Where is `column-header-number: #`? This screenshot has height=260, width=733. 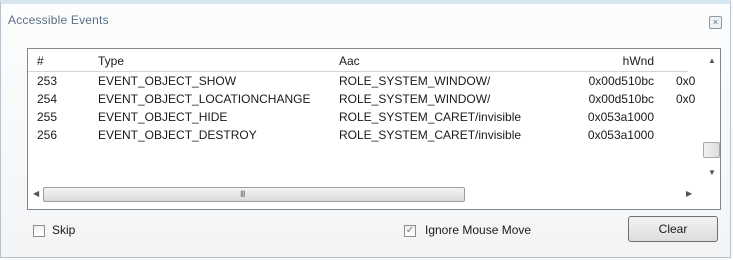
column-header-number: # is located at coordinates (57, 61).